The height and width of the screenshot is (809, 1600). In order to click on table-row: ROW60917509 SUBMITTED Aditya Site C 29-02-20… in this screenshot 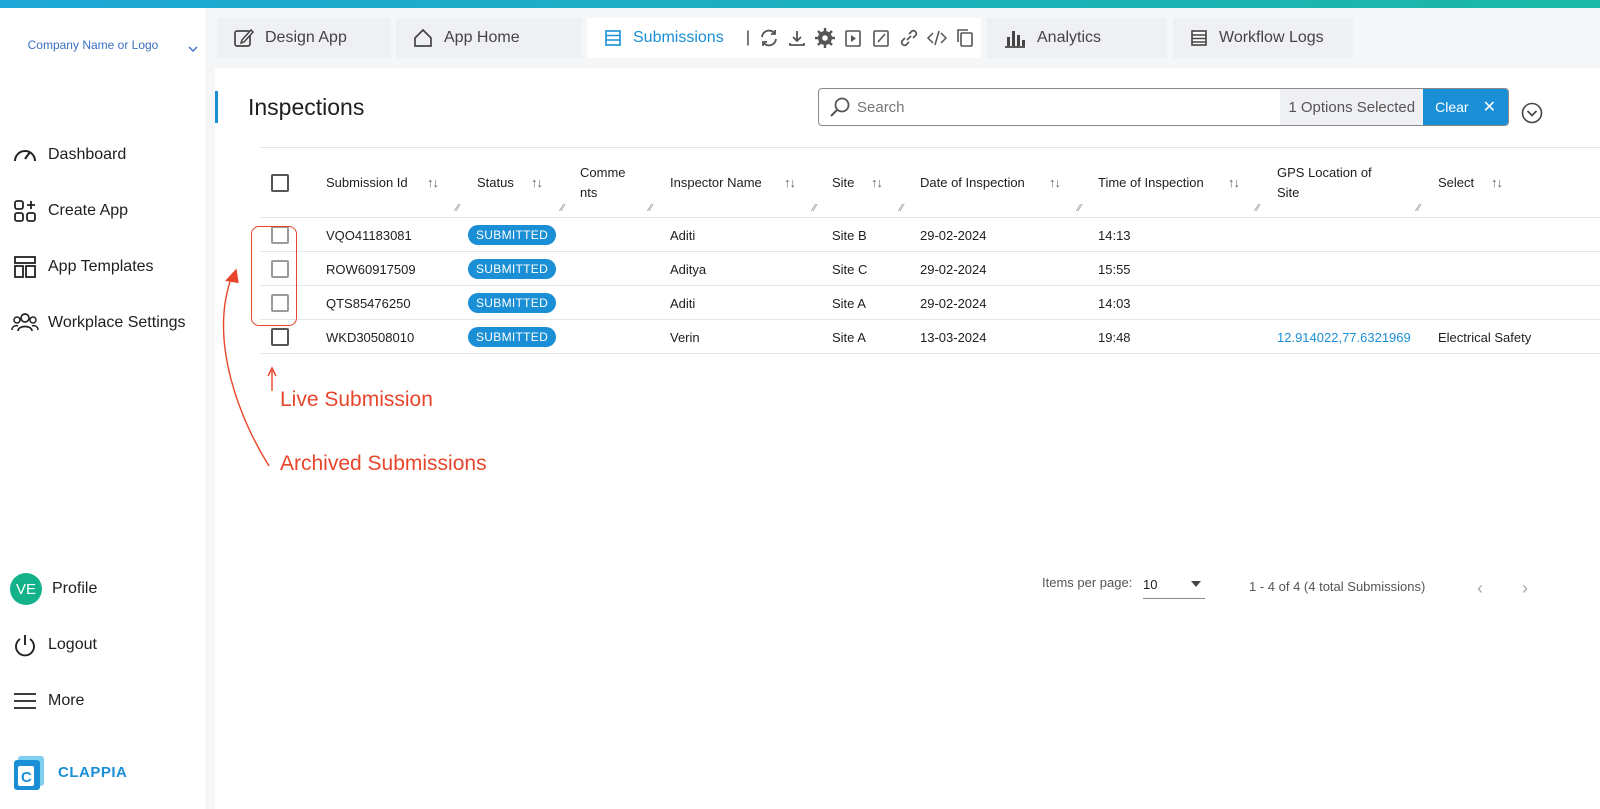, I will do `click(930, 269)`.